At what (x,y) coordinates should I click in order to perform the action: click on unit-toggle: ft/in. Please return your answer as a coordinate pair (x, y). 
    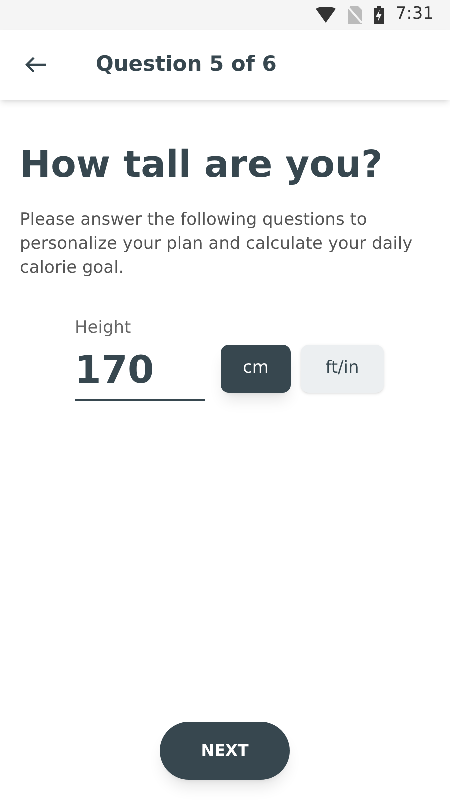
    Looking at the image, I should click on (342, 368).